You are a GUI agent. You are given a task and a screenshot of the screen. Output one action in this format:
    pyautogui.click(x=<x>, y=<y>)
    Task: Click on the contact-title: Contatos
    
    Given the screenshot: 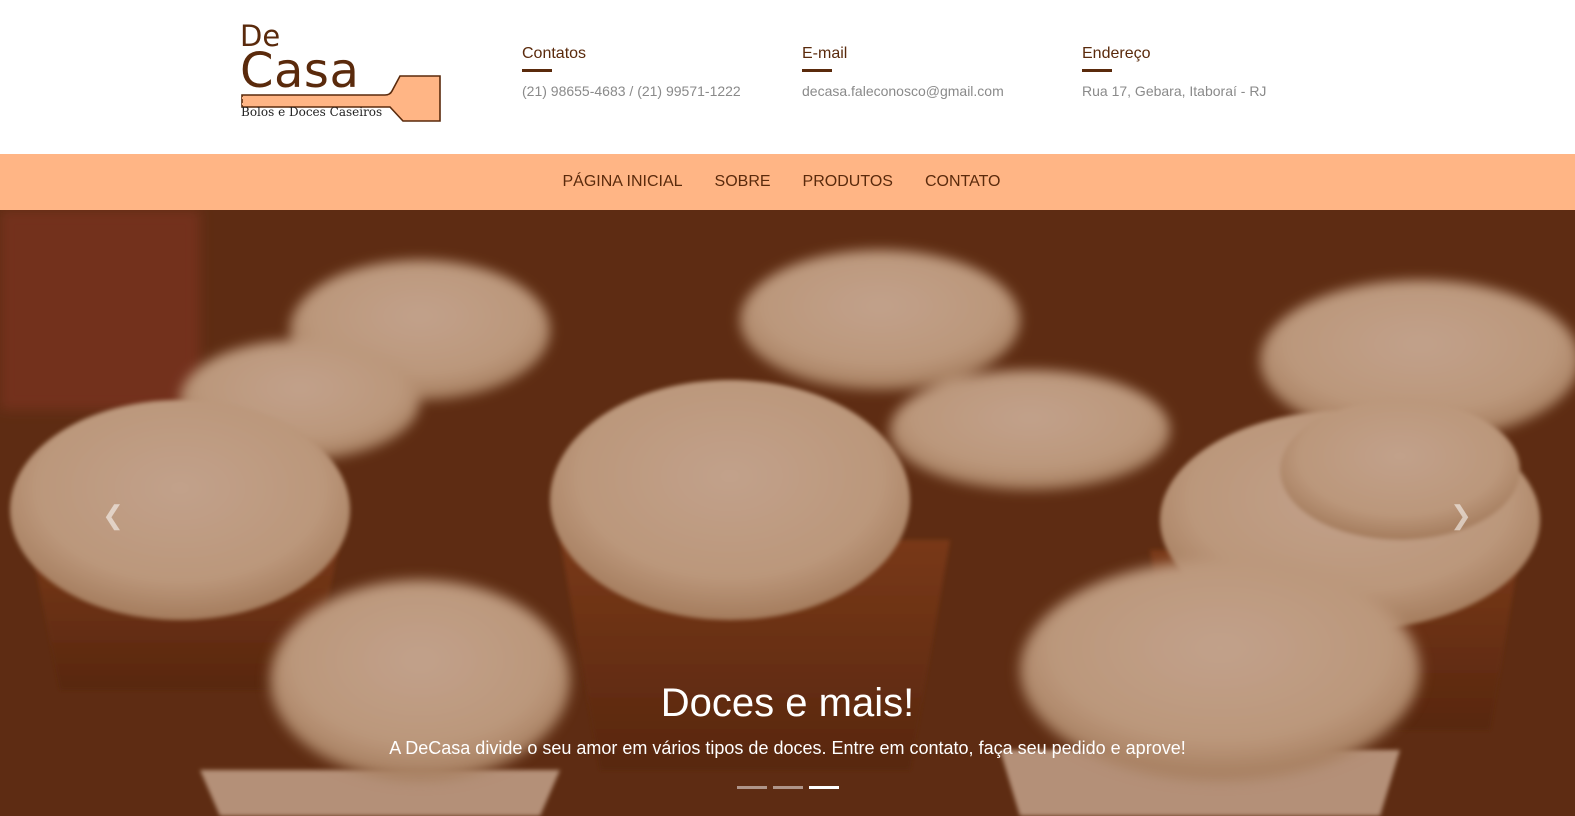 What is the action you would take?
    pyautogui.click(x=554, y=53)
    